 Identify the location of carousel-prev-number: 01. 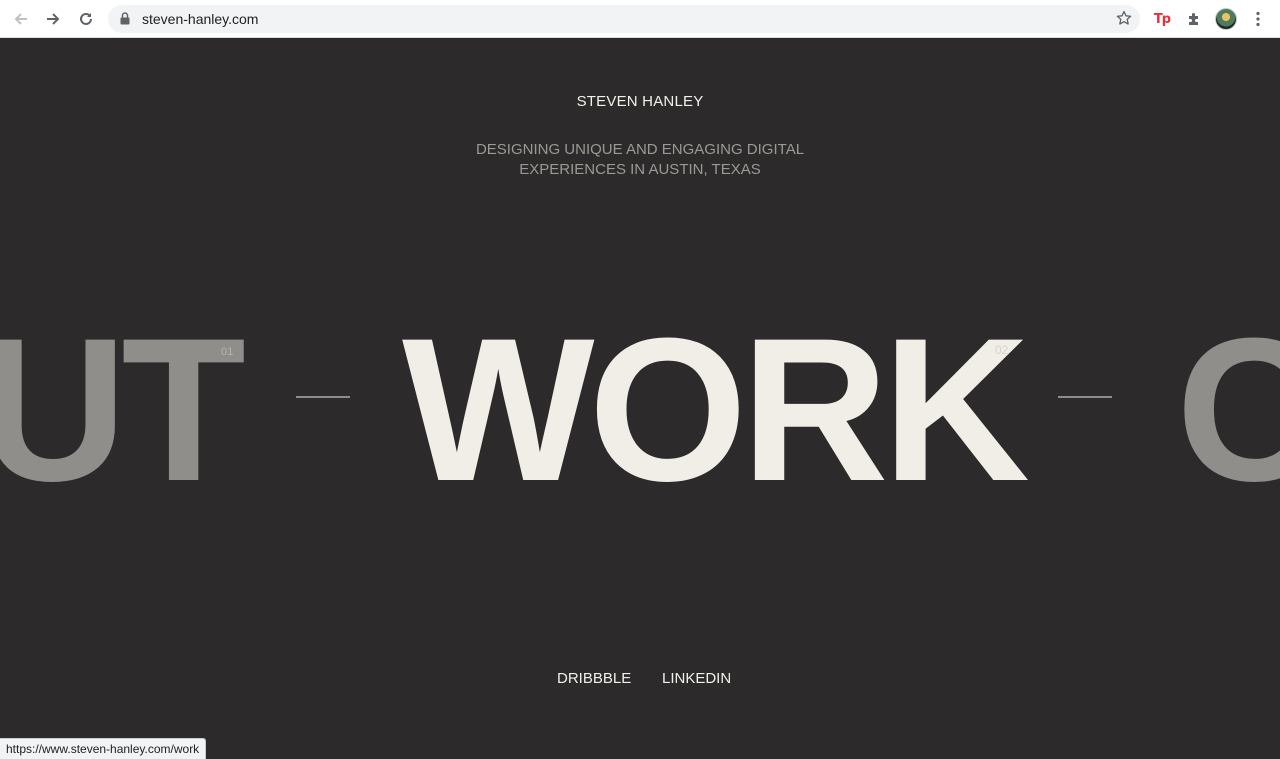
(227, 352).